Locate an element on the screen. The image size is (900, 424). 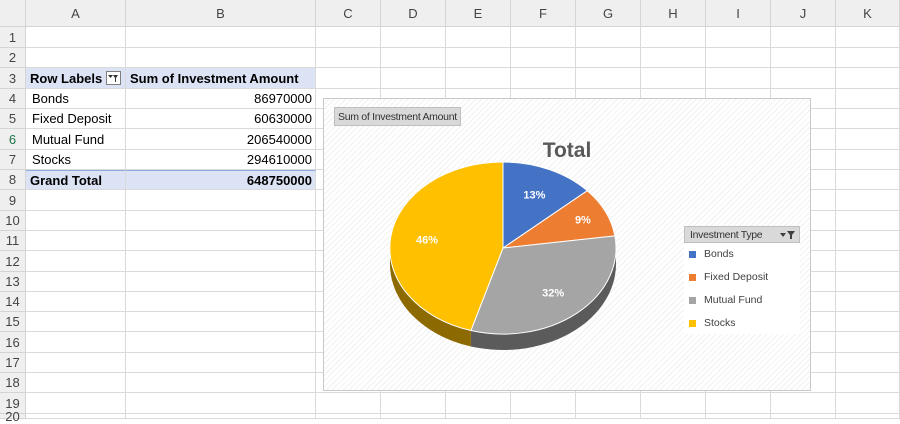
column-header-a: A is located at coordinates (76, 13).